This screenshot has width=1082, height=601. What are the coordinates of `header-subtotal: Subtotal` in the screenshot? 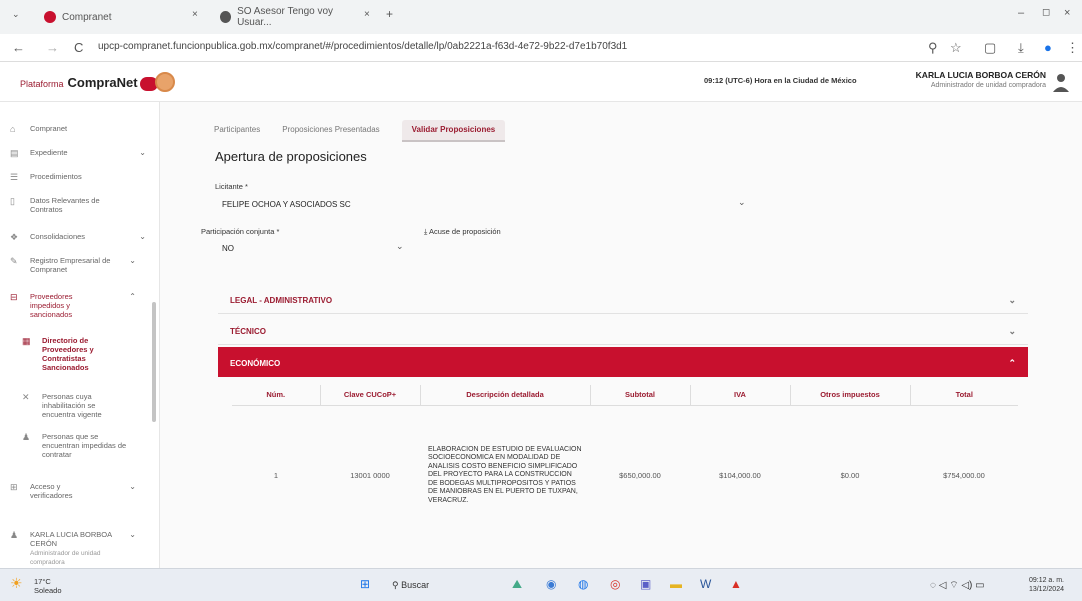 It's located at (640, 395).